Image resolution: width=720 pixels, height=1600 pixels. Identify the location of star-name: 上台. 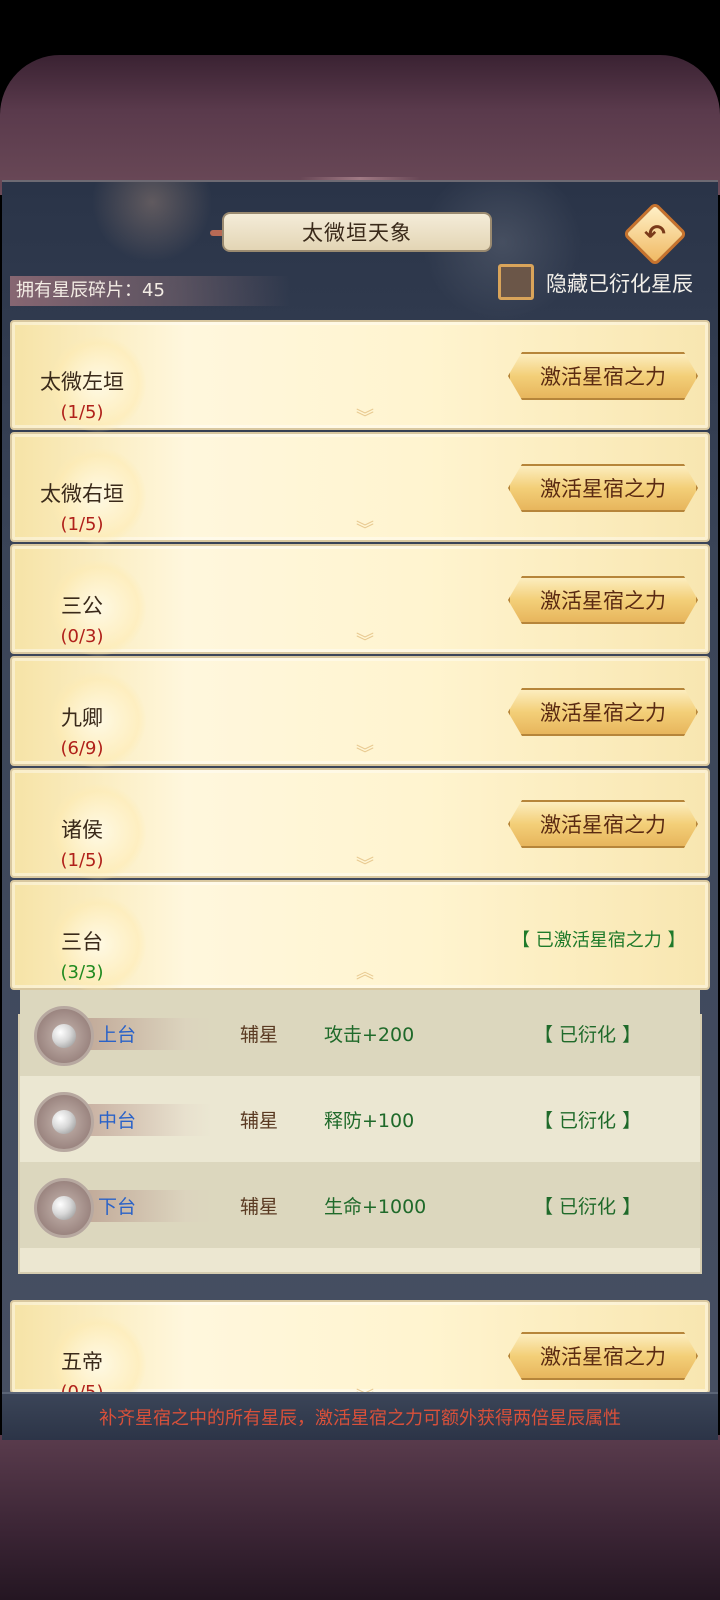
(117, 1035).